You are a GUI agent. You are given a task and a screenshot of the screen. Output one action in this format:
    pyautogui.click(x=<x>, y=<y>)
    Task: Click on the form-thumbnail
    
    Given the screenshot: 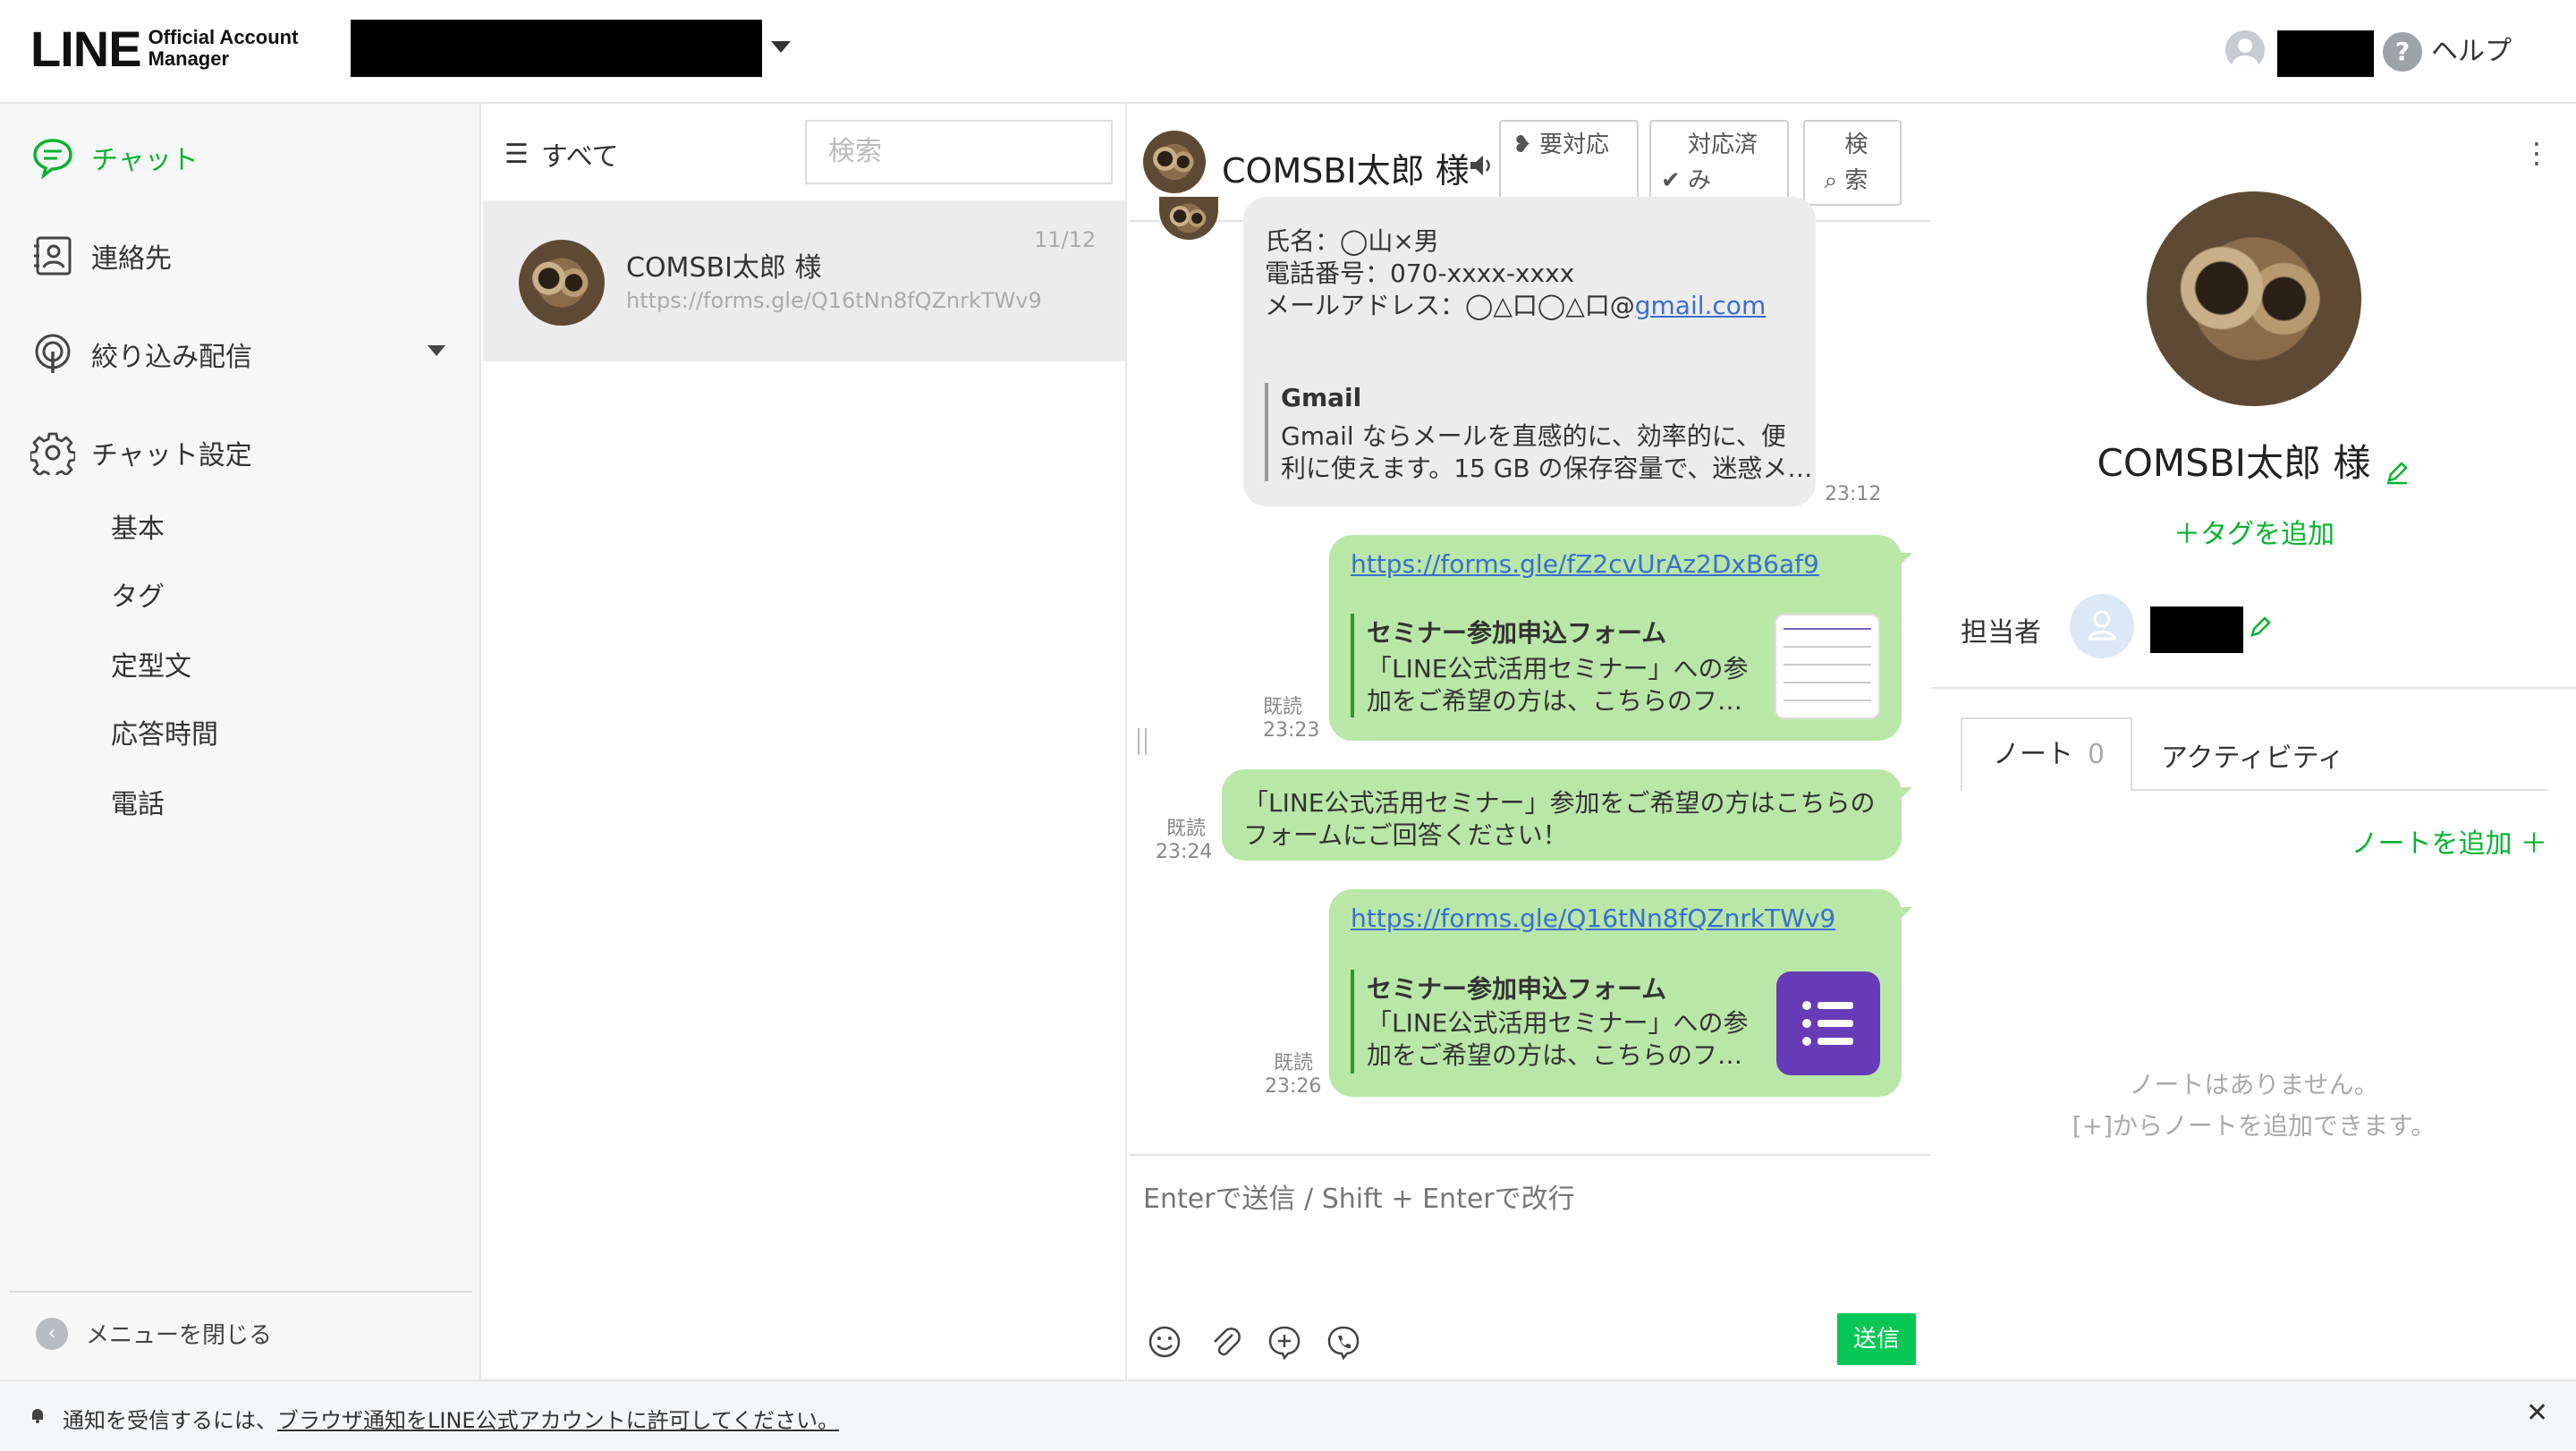 What is the action you would take?
    pyautogui.click(x=1827, y=666)
    